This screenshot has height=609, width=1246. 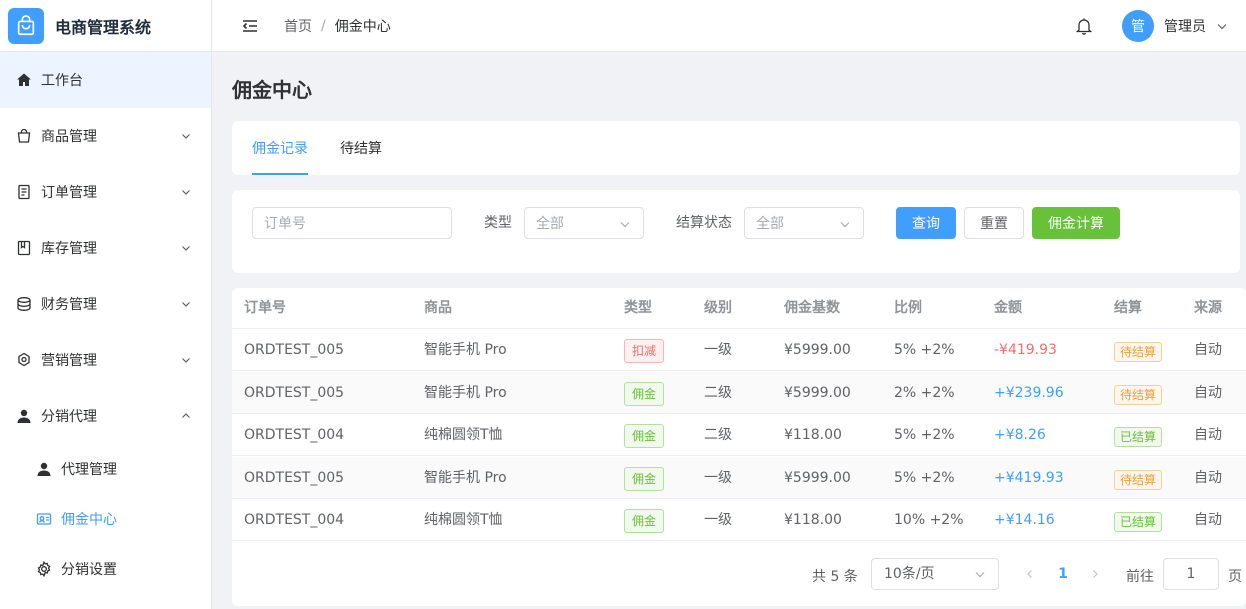 What do you see at coordinates (250, 26) in the screenshot?
I see `menu-fold-icon` at bounding box center [250, 26].